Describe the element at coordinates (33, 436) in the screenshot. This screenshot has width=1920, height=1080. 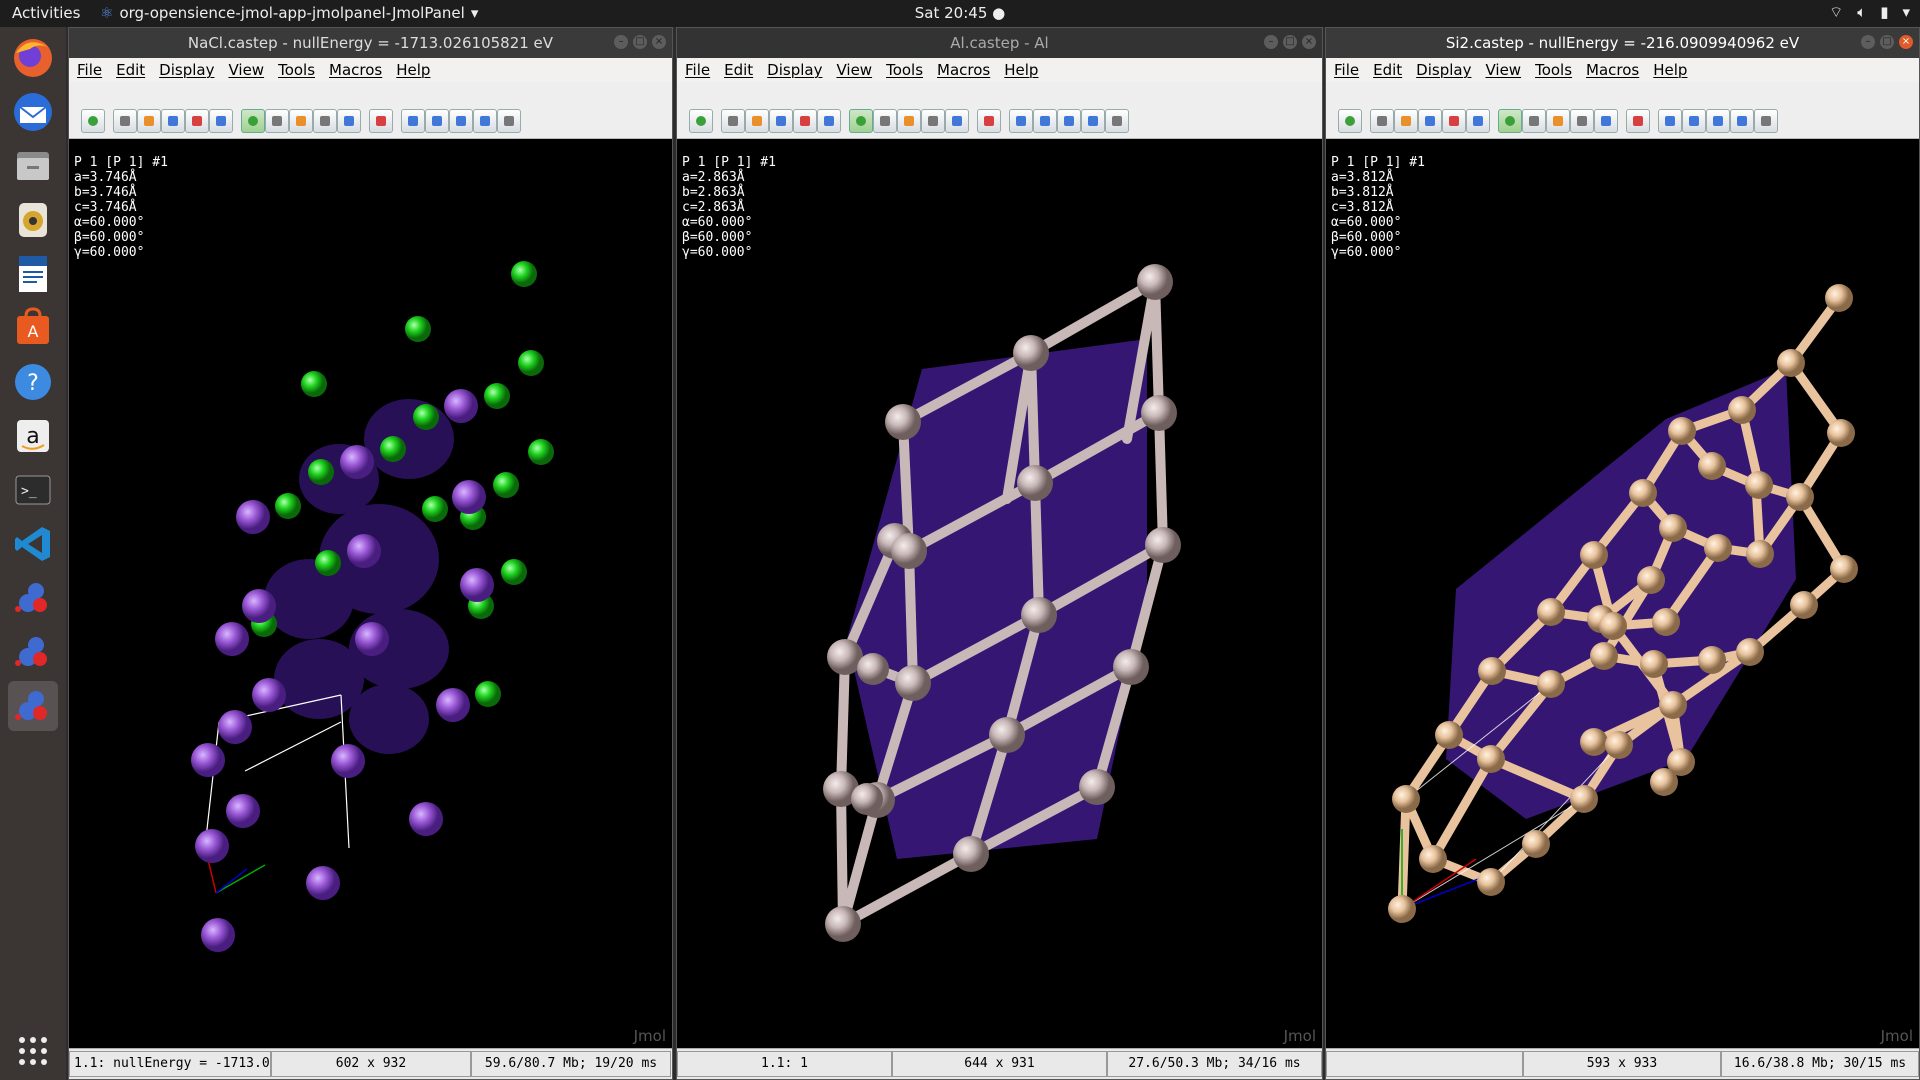
I see `amazon-icon: a` at that location.